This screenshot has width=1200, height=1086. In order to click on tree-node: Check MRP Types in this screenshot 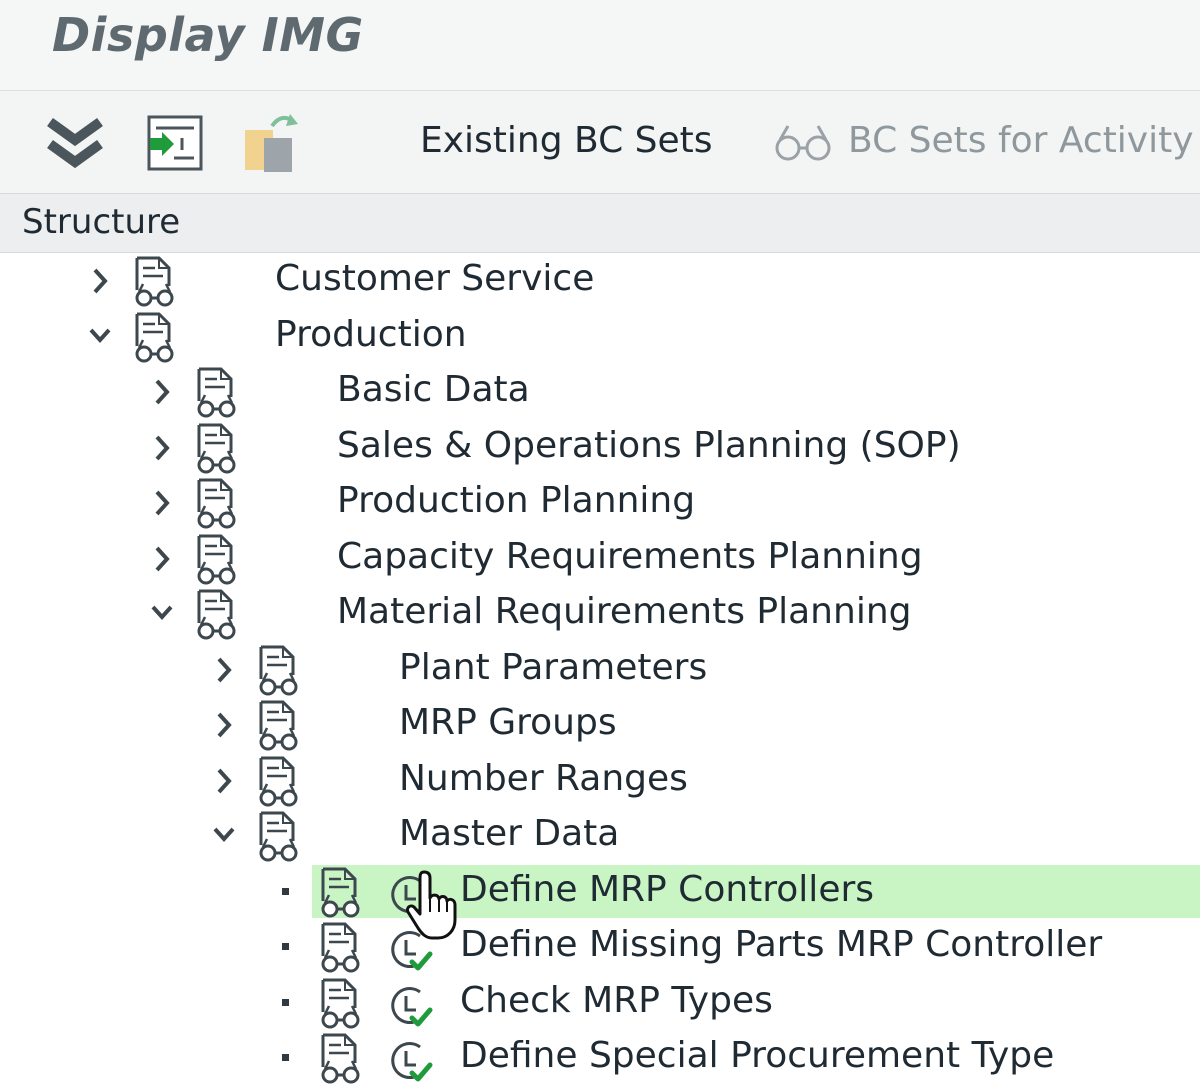, I will do `click(600, 1003)`.